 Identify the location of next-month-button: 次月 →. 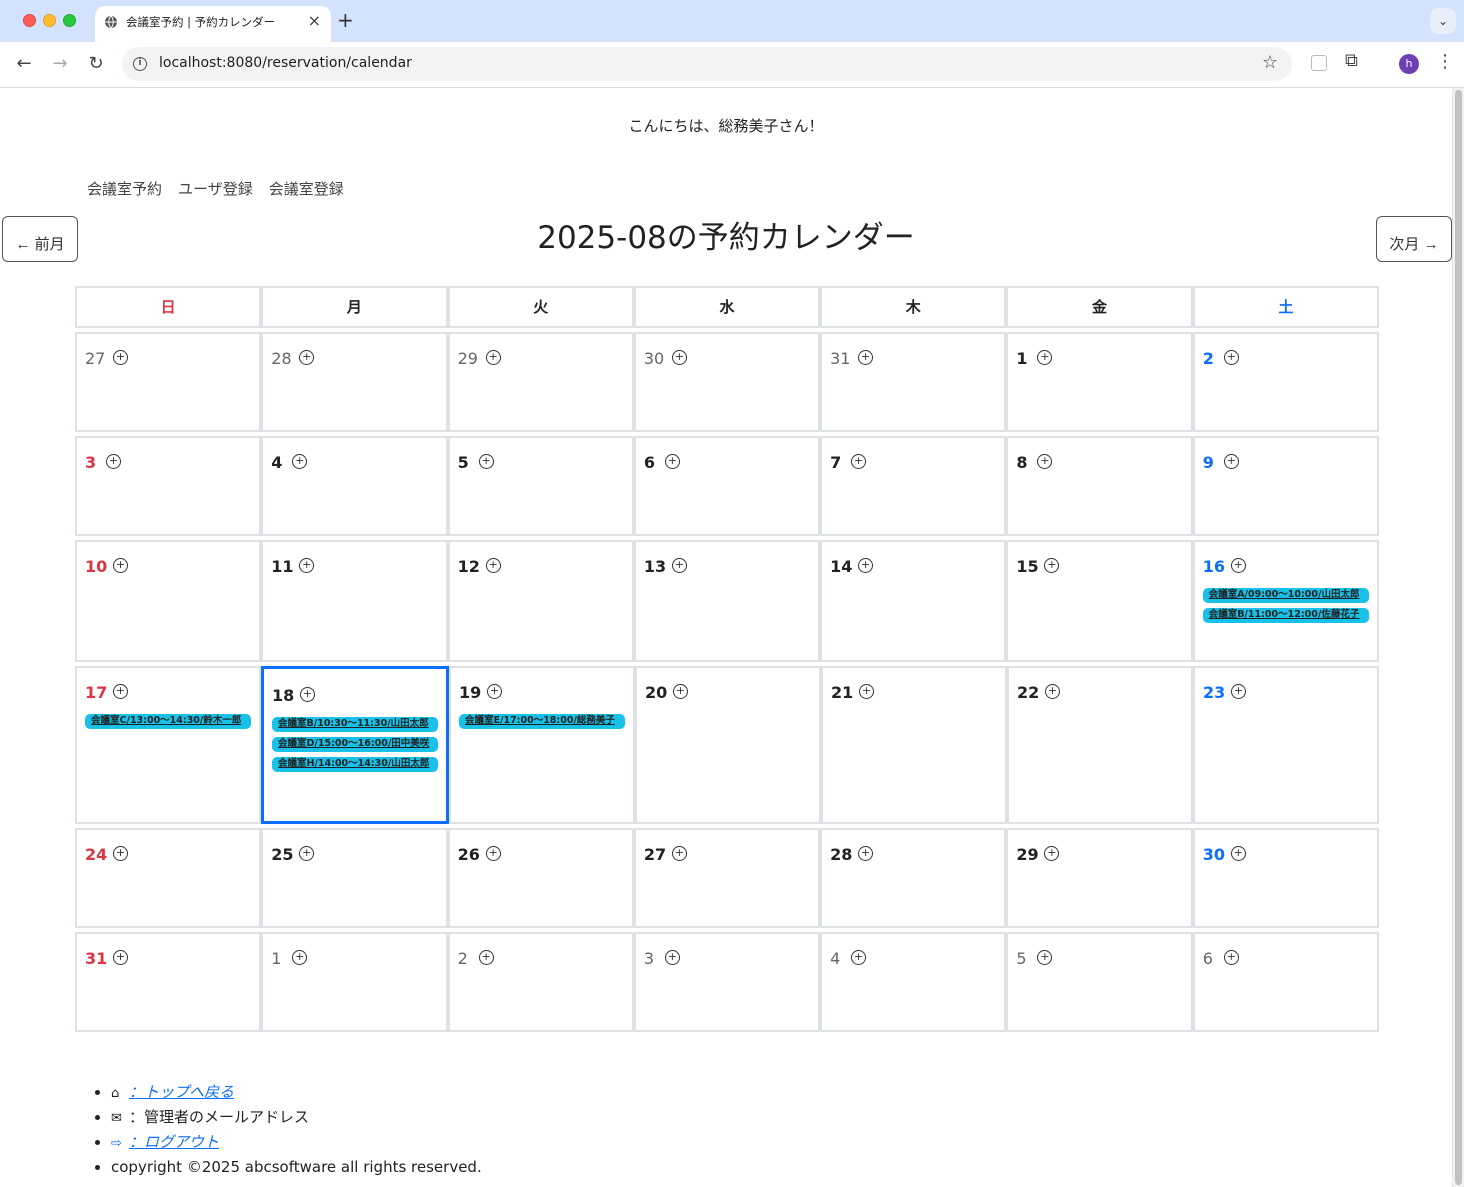
(1414, 239).